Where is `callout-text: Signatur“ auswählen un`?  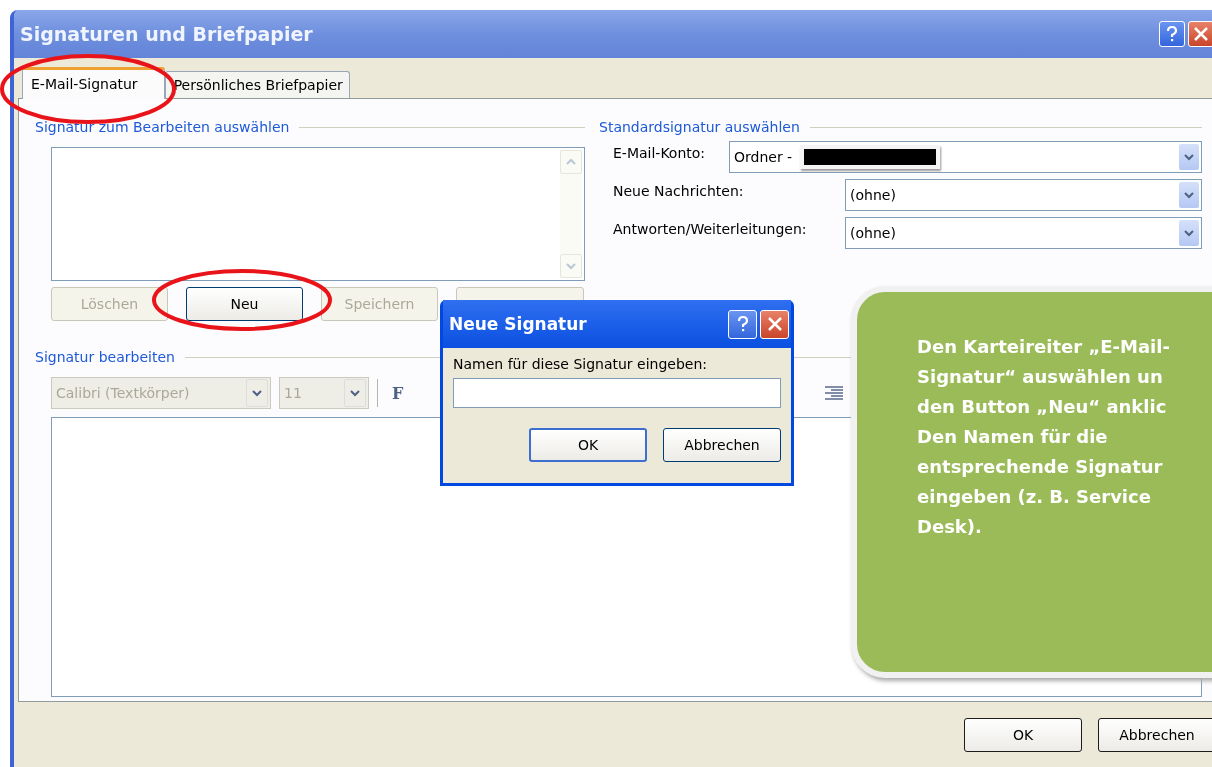
callout-text: Signatur“ auswählen un is located at coordinates (1040, 377).